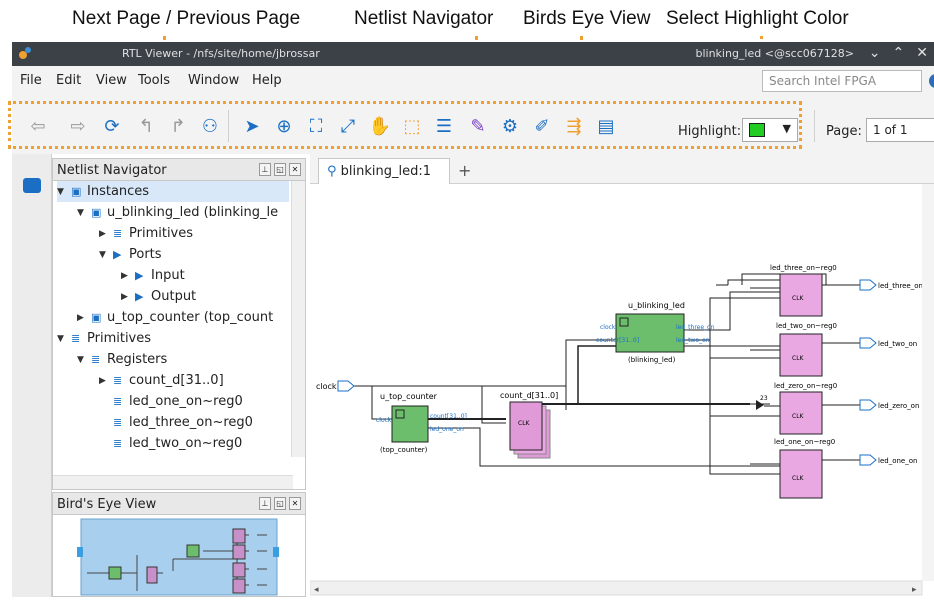 The image size is (934, 600). Describe the element at coordinates (617, 340) in the screenshot. I see `pin-label: counter[31..0]` at that location.